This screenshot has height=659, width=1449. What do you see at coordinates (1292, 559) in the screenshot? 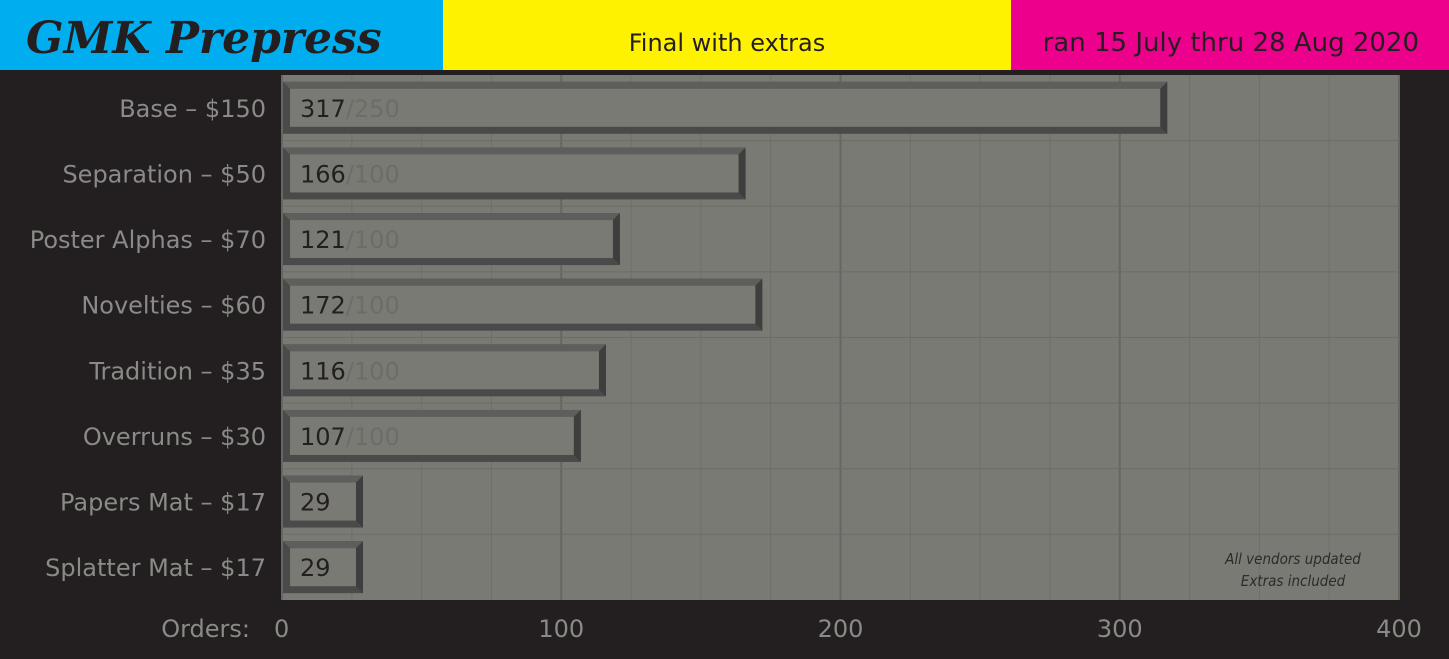
I see `chart-annotation: All vendors updated` at bounding box center [1292, 559].